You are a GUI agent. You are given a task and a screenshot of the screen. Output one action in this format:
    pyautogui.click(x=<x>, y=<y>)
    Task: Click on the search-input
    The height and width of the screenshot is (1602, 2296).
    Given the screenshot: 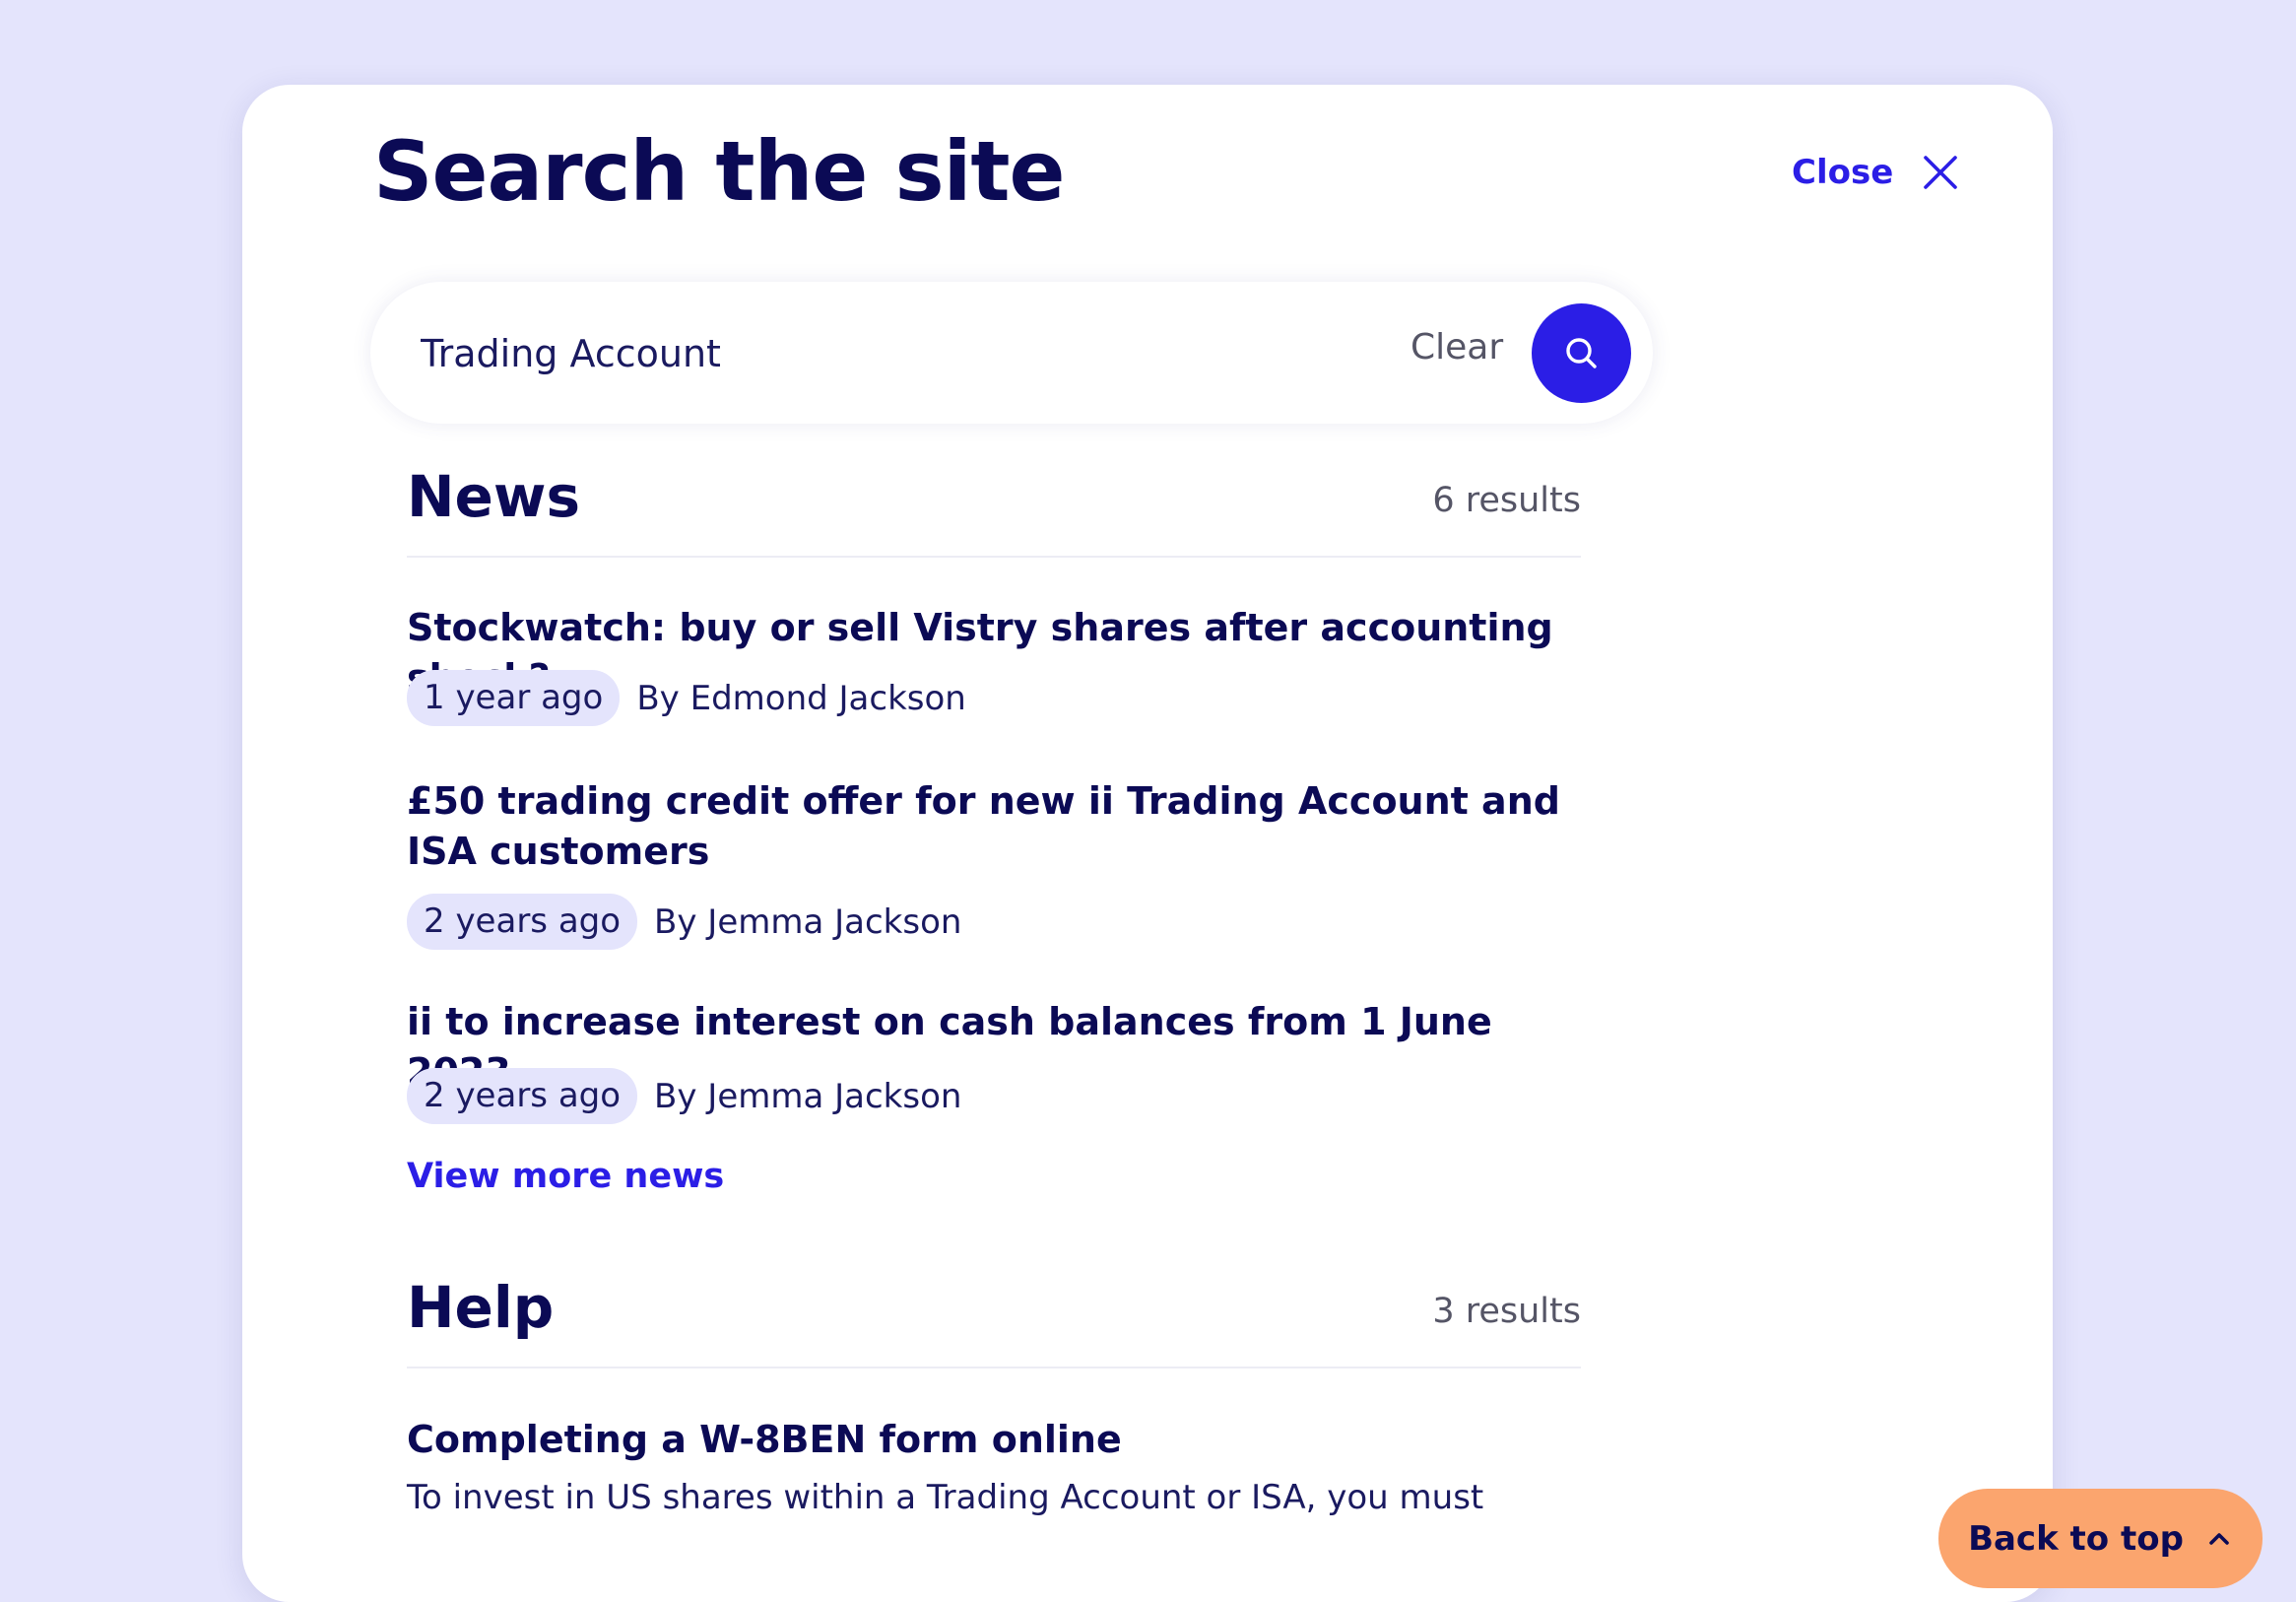 What is the action you would take?
    pyautogui.click(x=854, y=354)
    